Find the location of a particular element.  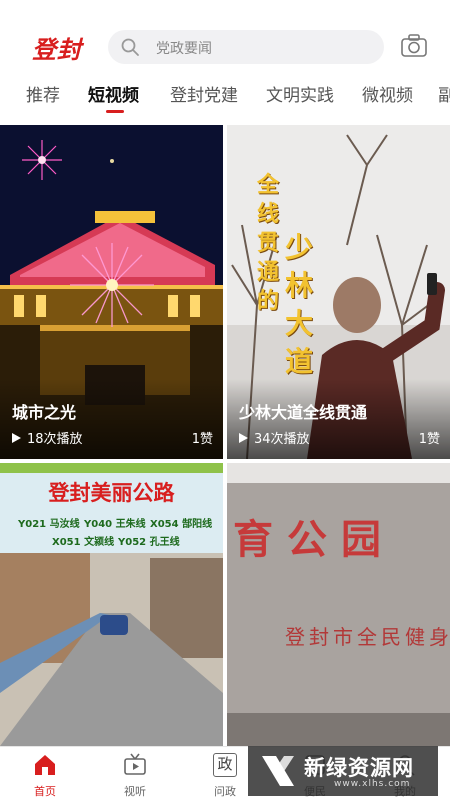

route-label: X054 郜阳线 is located at coordinates (181, 524).